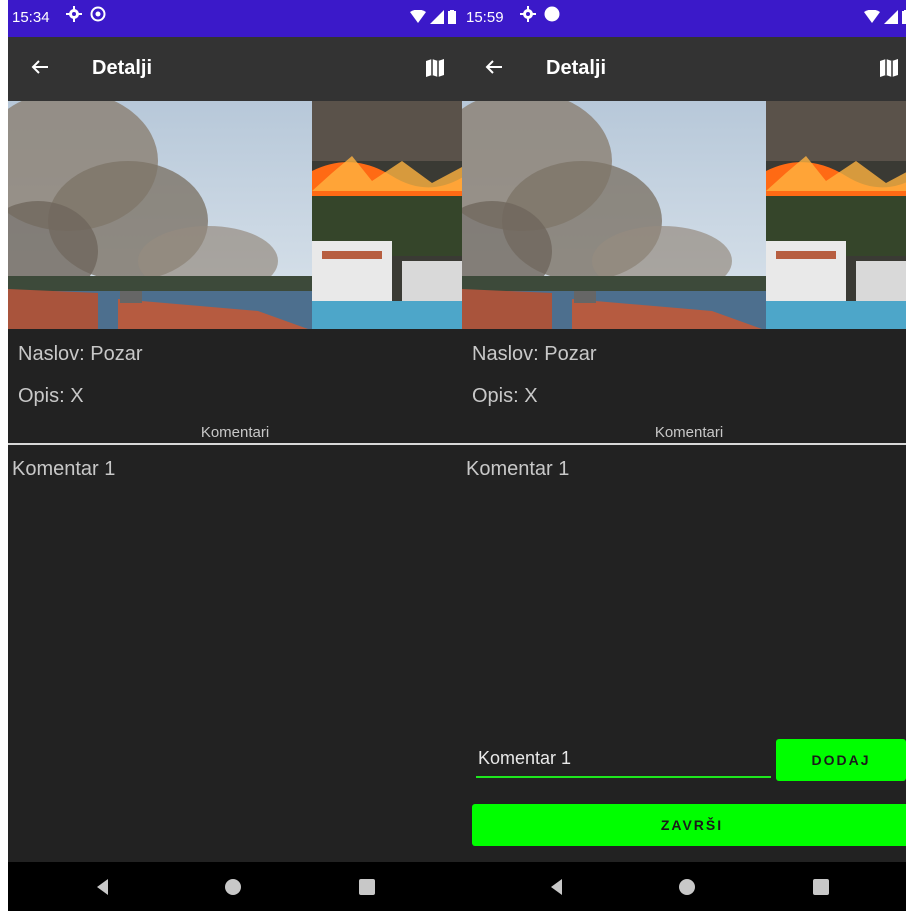 The height and width of the screenshot is (911, 906). Describe the element at coordinates (841, 760) in the screenshot. I see `add-comment-button: DODAJ` at that location.